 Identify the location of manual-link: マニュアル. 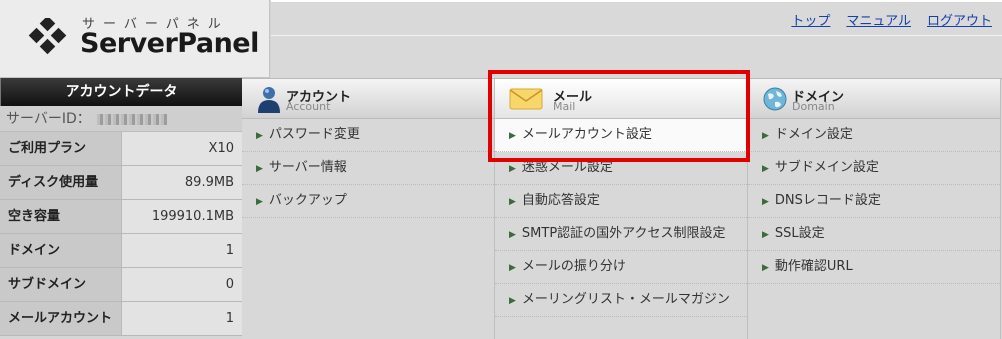
(878, 19).